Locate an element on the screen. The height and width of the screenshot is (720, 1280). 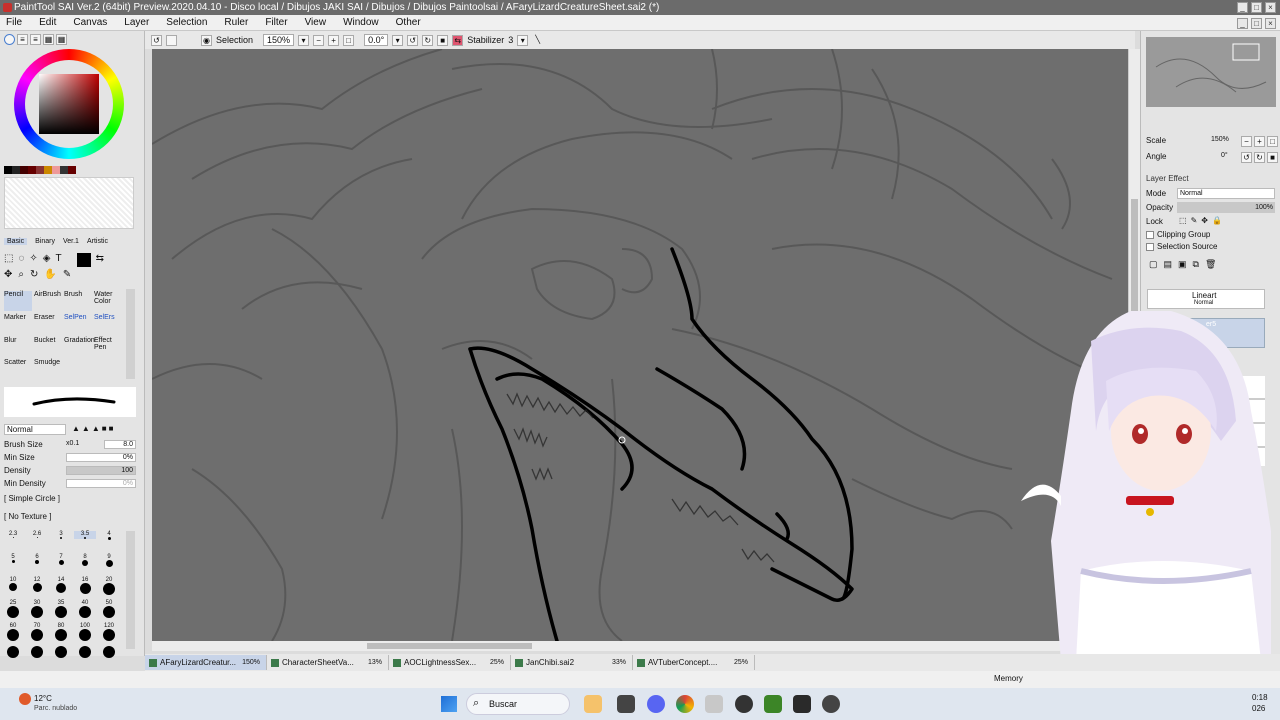
brush-size-option: 8 is located at coordinates (85, 560).